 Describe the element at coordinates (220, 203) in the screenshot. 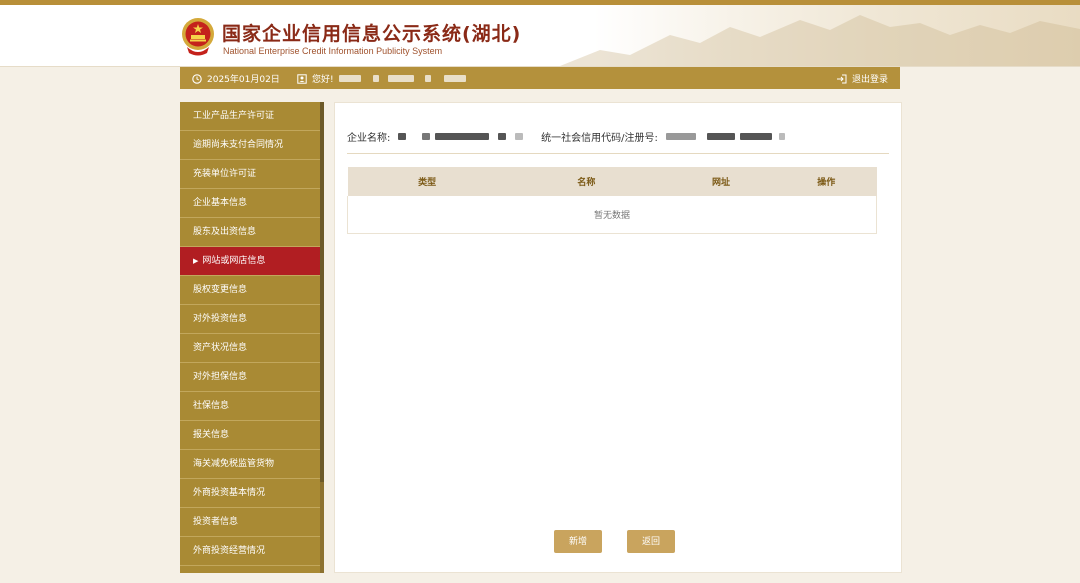

I see `sidebar-item-label: 企业基本信息` at that location.